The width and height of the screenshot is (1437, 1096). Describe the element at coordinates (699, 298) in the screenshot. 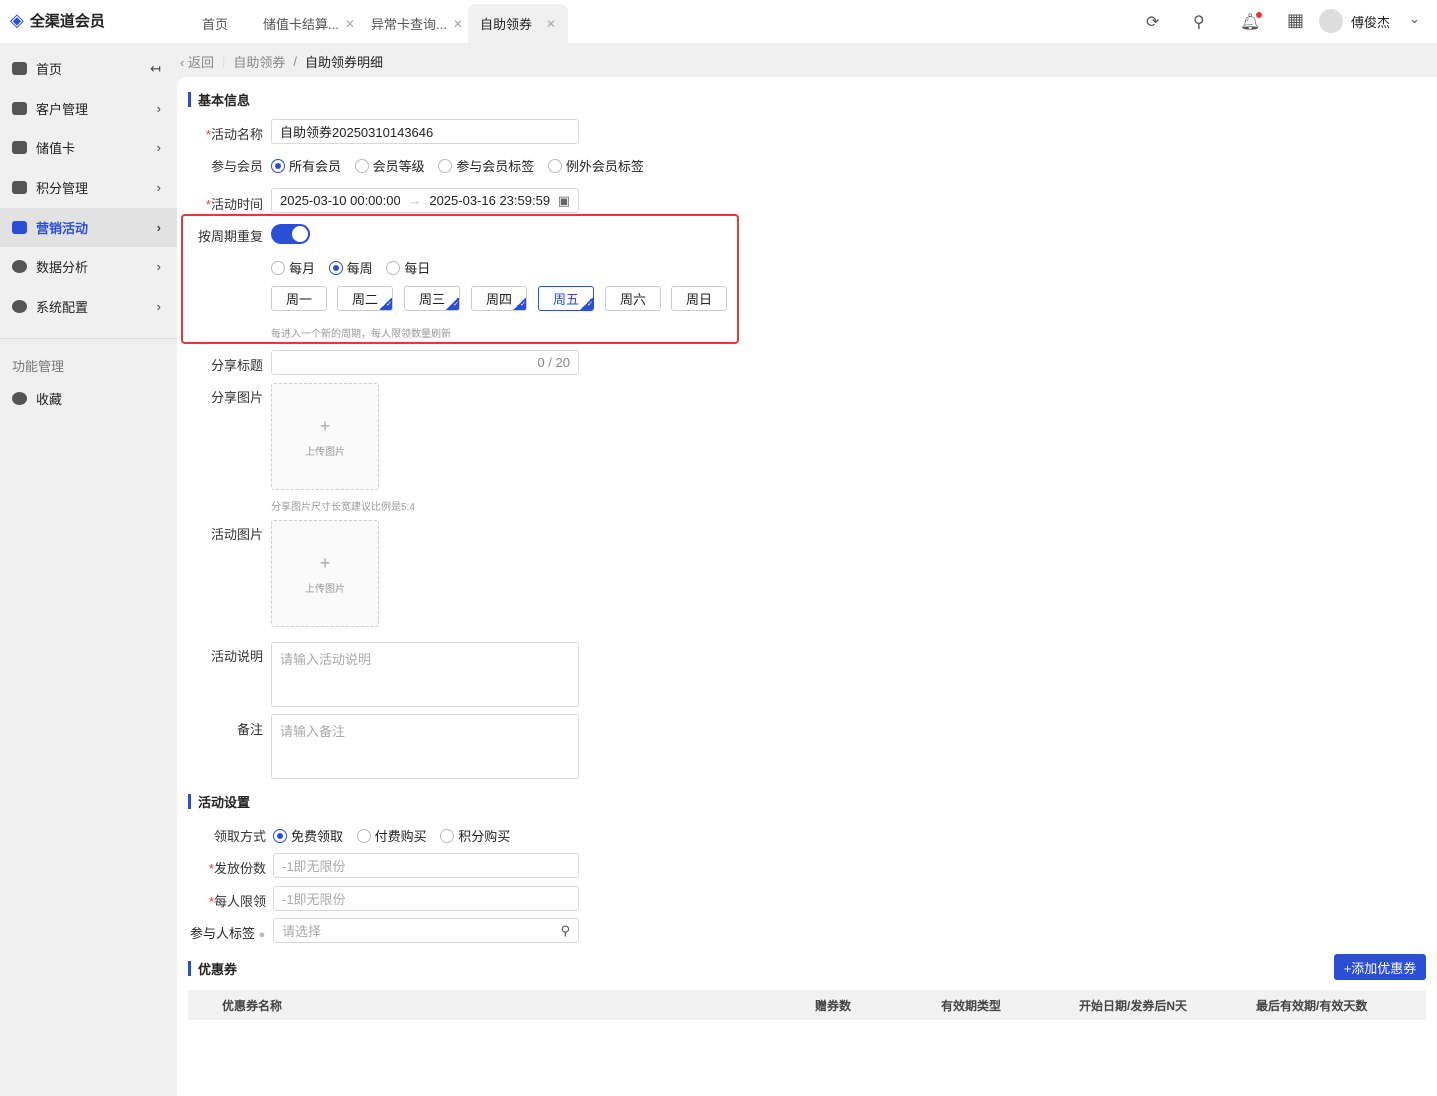

I see `day-sunday: 周日` at that location.